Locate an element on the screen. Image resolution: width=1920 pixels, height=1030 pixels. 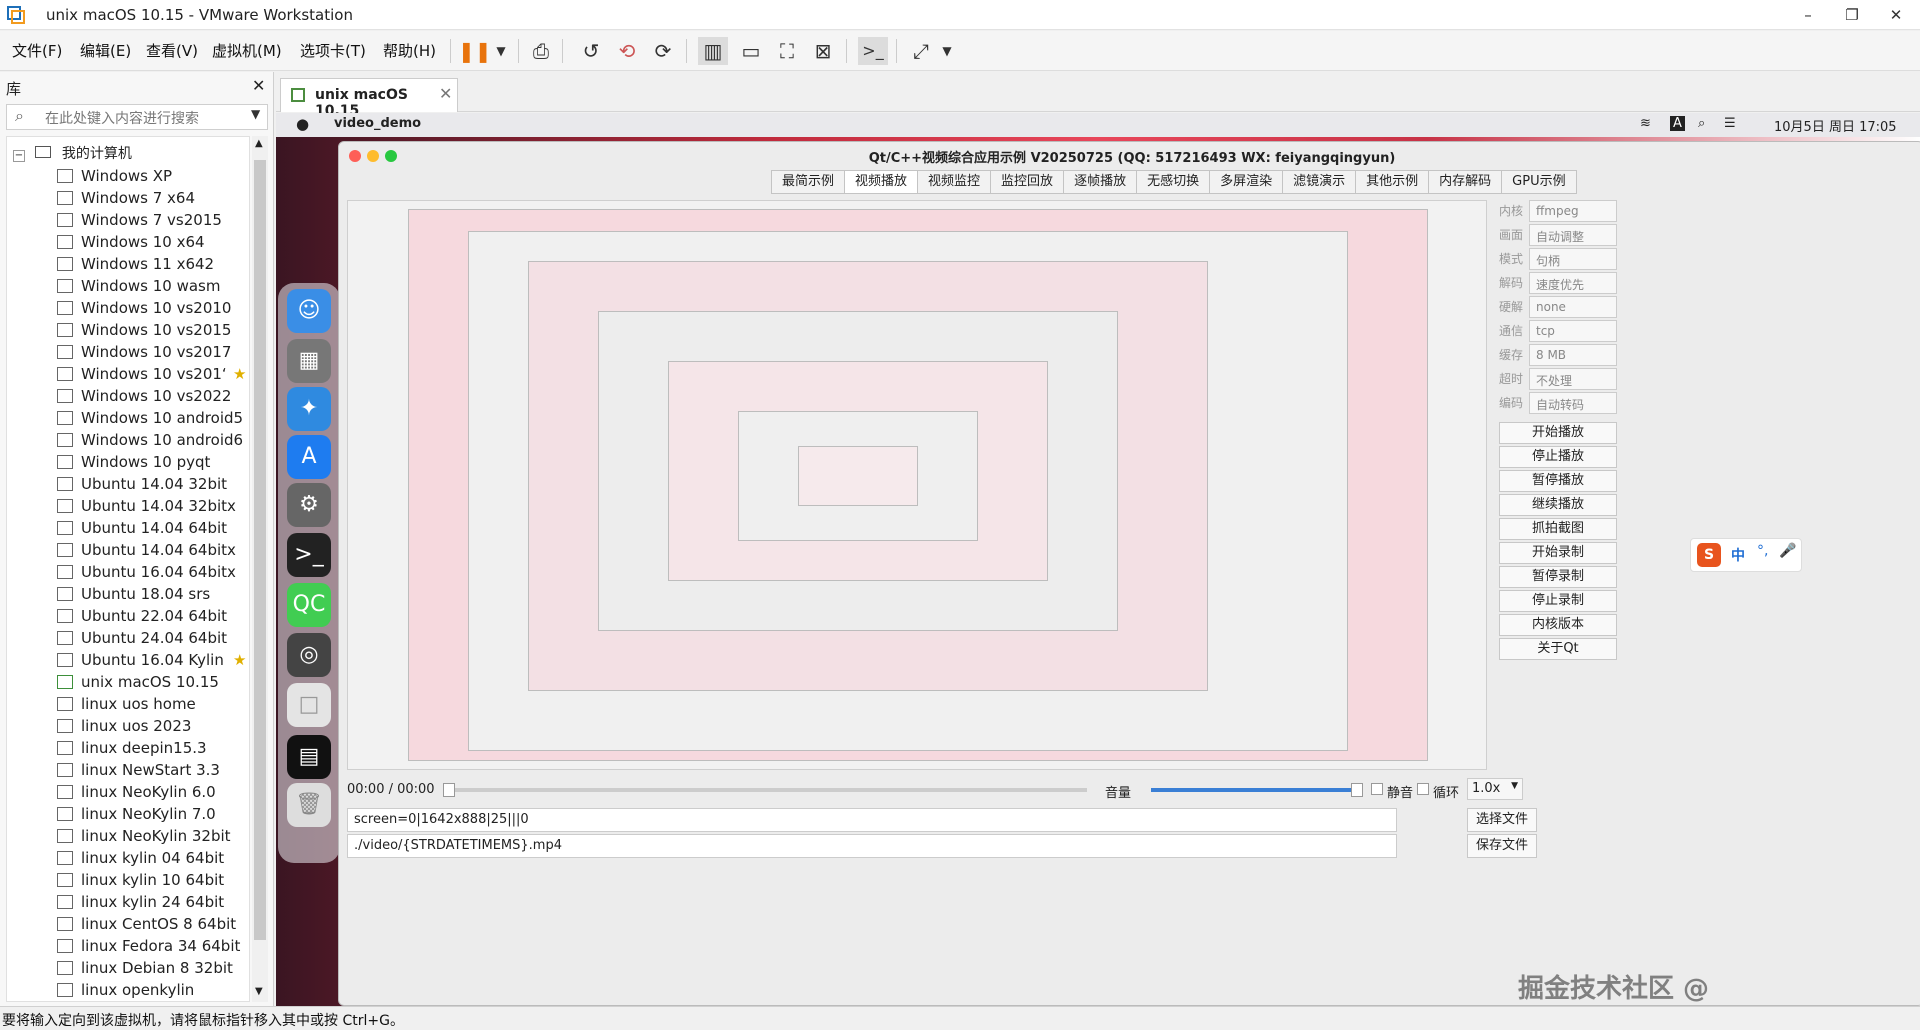
control-button: 暂停播放 is located at coordinates (1558, 481).